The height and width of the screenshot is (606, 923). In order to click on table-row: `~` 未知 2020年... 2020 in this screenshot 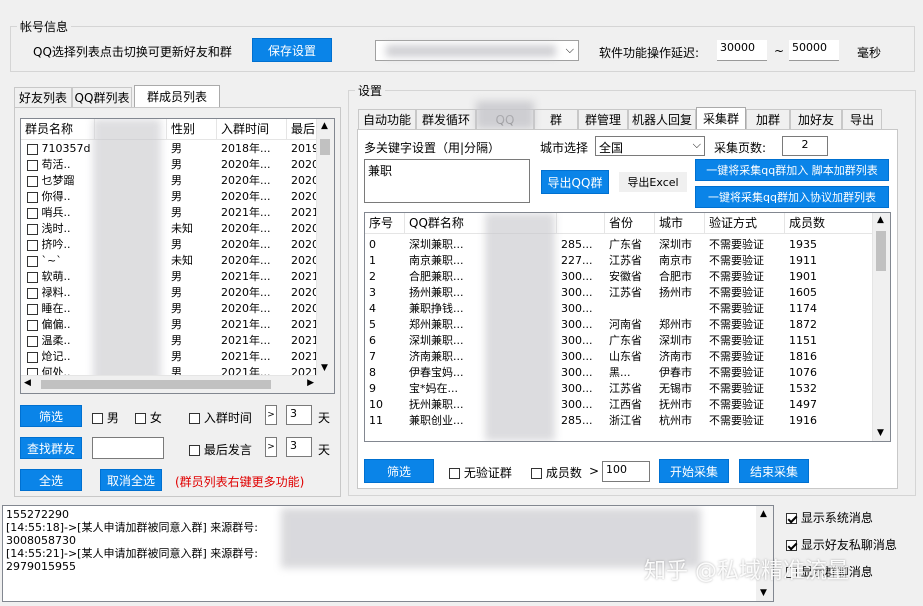, I will do `click(169, 261)`.